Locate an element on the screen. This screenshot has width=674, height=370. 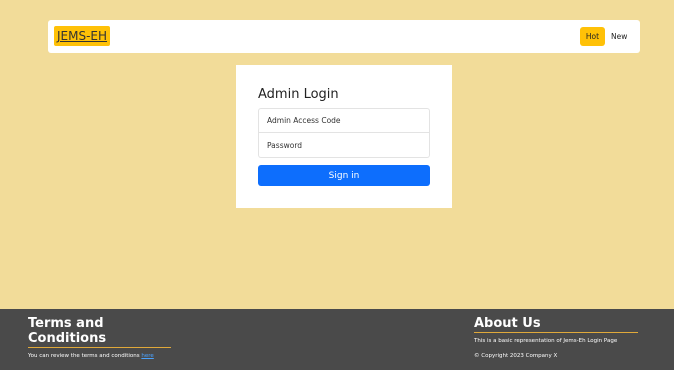
brand-logo-link: JEMS-EH is located at coordinates (82, 36).